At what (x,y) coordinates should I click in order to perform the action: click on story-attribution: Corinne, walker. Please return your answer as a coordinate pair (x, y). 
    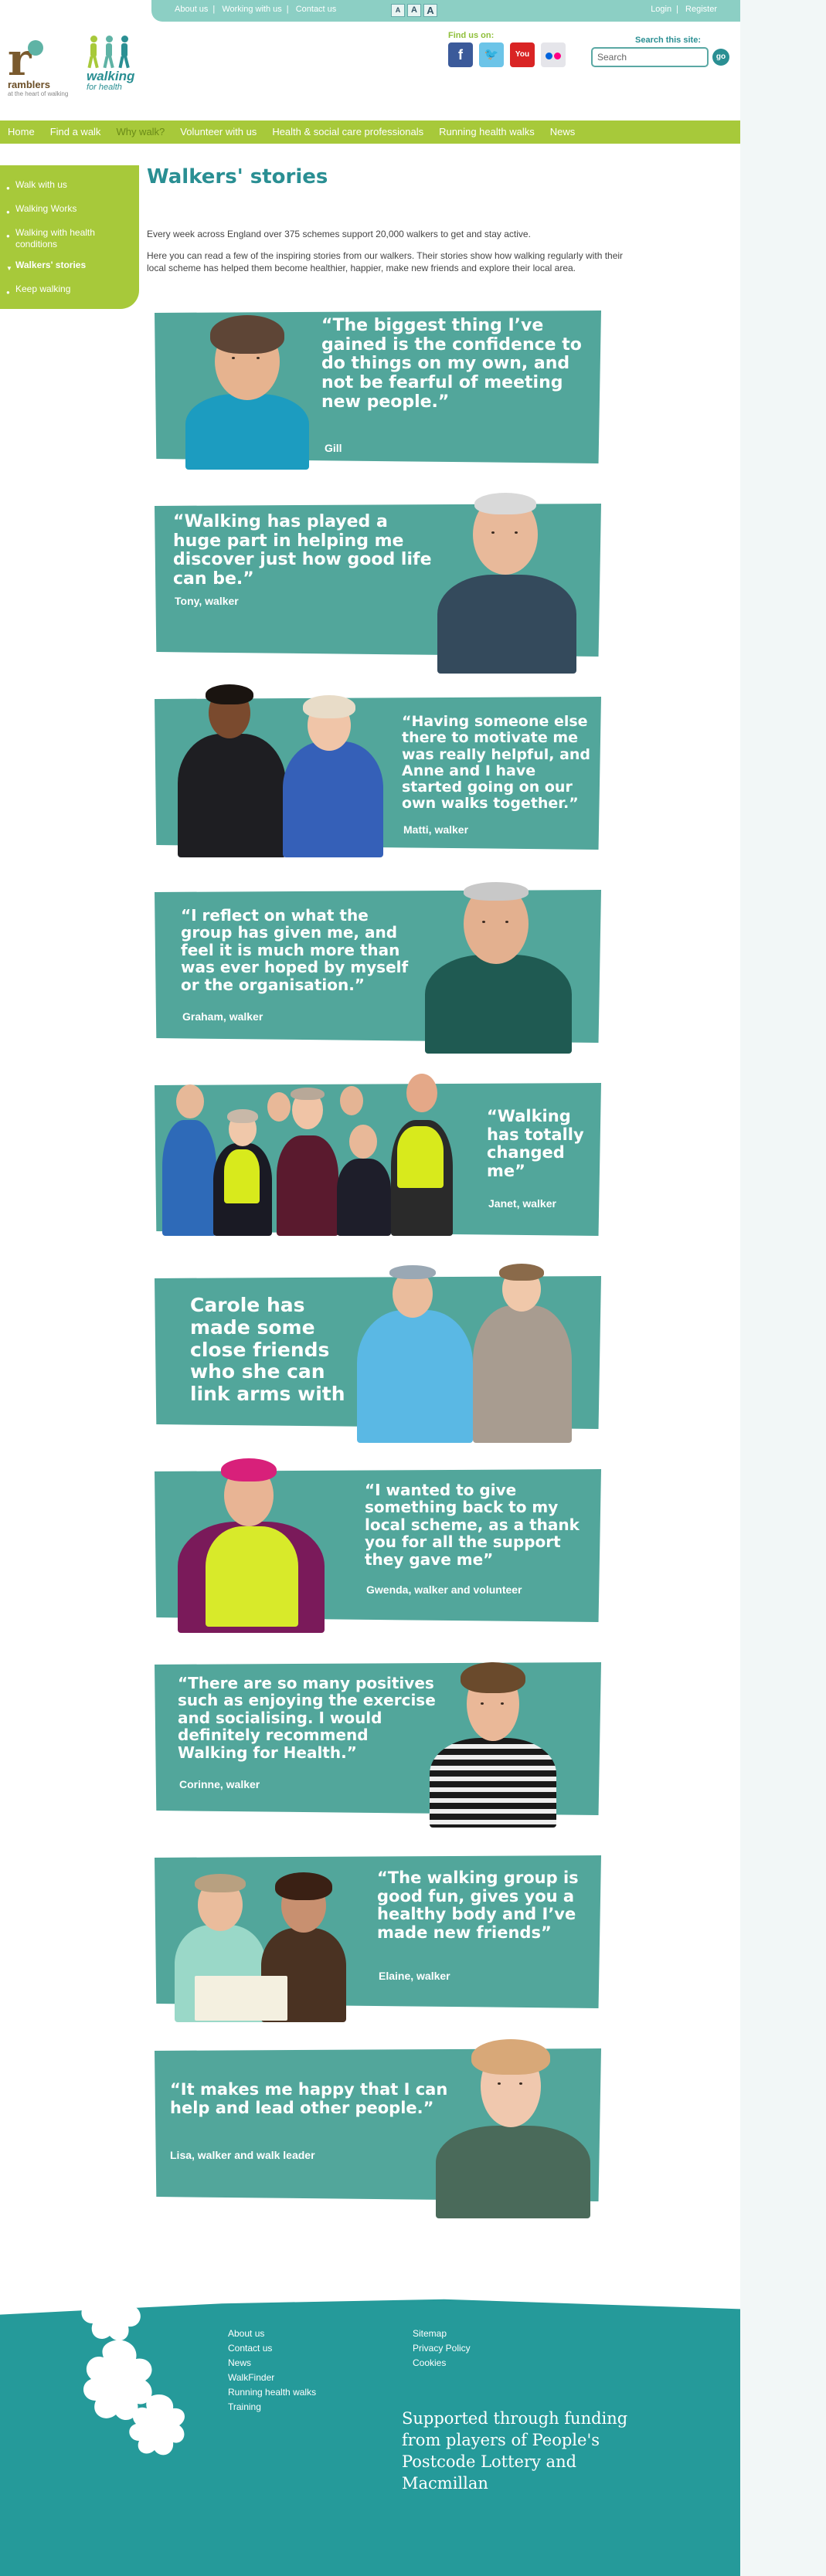
    Looking at the image, I should click on (219, 1784).